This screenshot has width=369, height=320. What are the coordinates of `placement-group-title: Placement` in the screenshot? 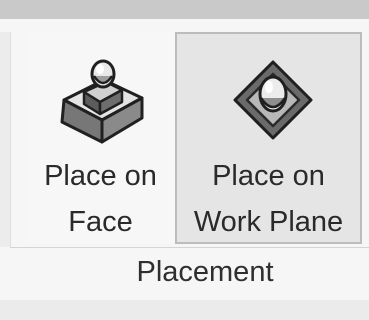 It's located at (205, 272).